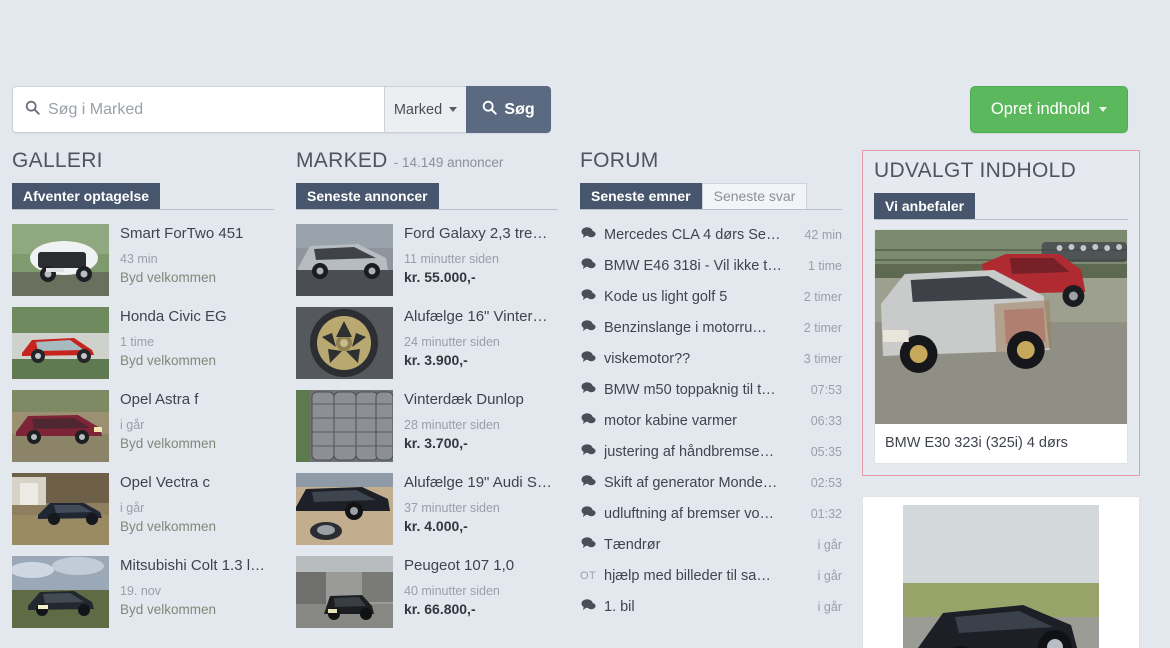 The height and width of the screenshot is (648, 1170). Describe the element at coordinates (711, 389) in the screenshot. I see `forum-list-item: BMW m50 toppaknig til t… 07:53` at that location.